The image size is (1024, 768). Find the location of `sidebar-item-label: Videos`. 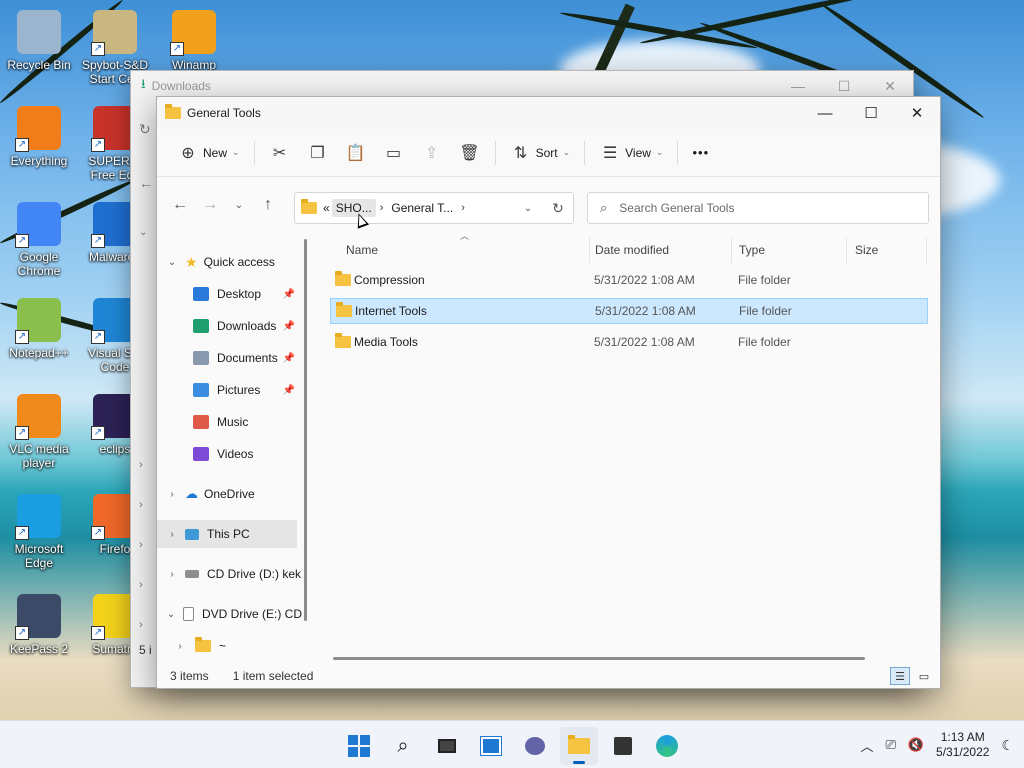

sidebar-item-label: Videos is located at coordinates (235, 454).